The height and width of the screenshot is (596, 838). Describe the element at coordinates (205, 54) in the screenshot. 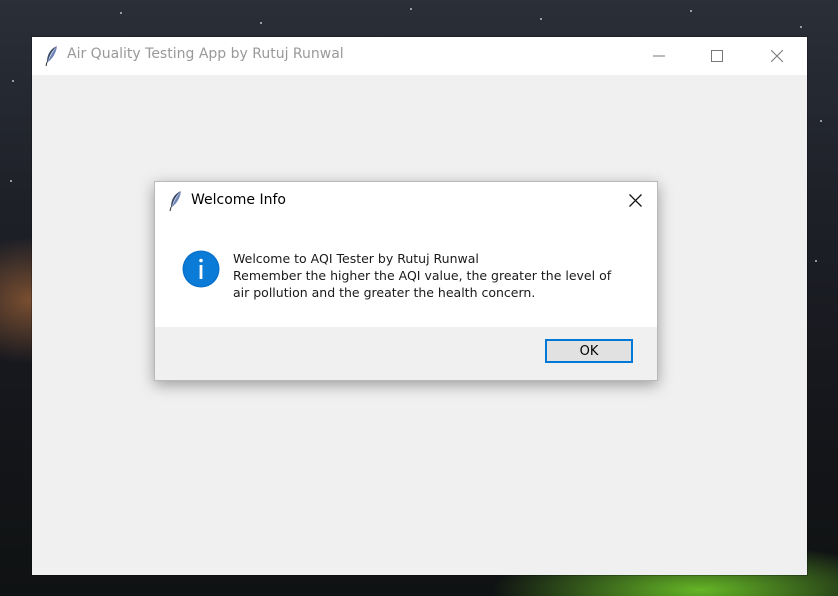

I see `window-title: Air Quality Testing App by Rutuj Runwal` at that location.